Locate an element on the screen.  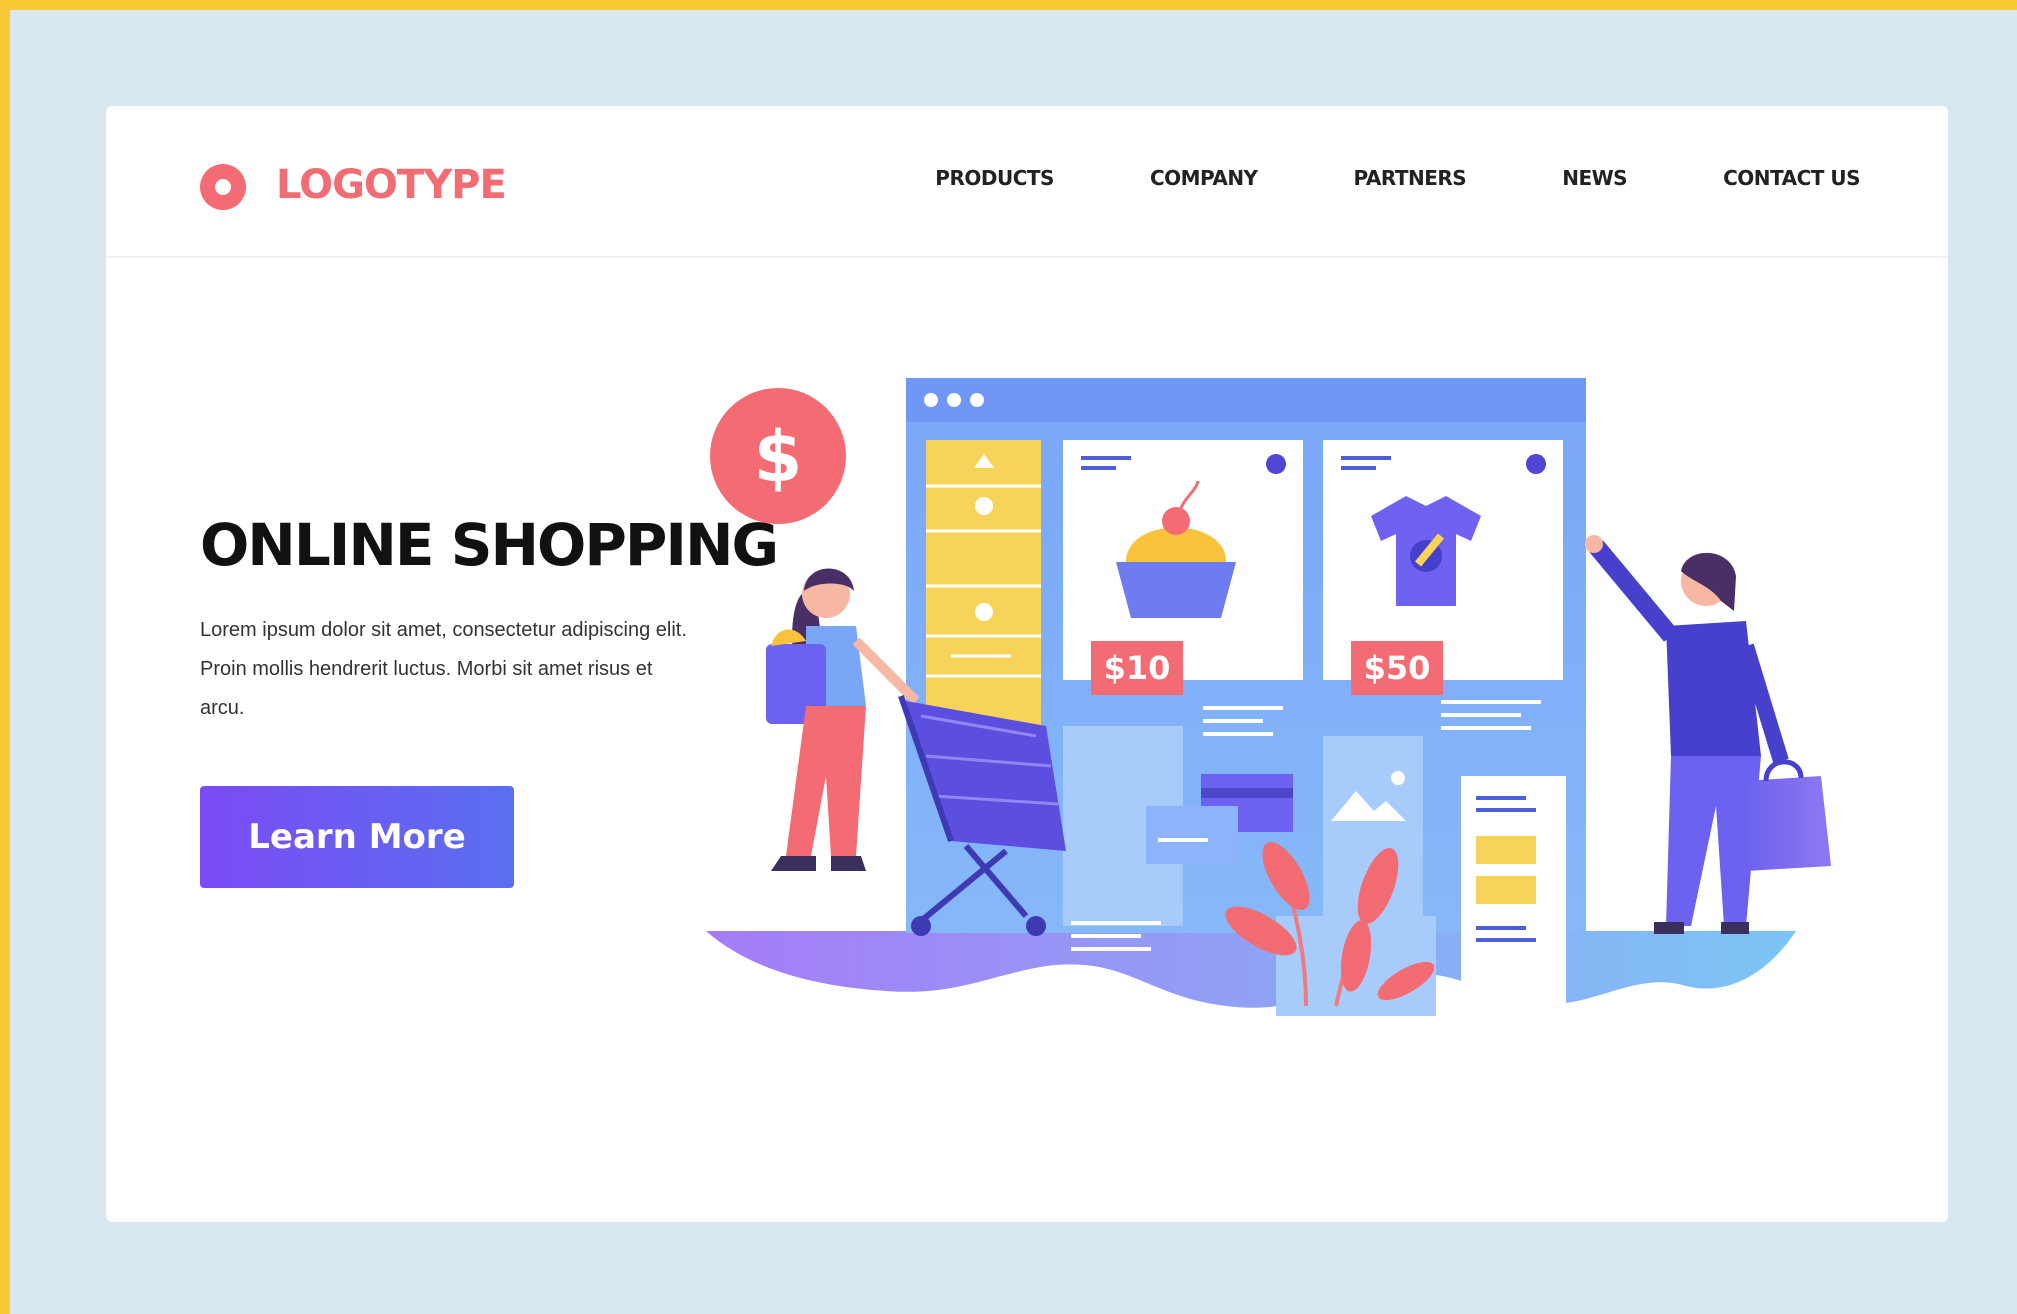
nav-news: NEWS is located at coordinates (1594, 178).